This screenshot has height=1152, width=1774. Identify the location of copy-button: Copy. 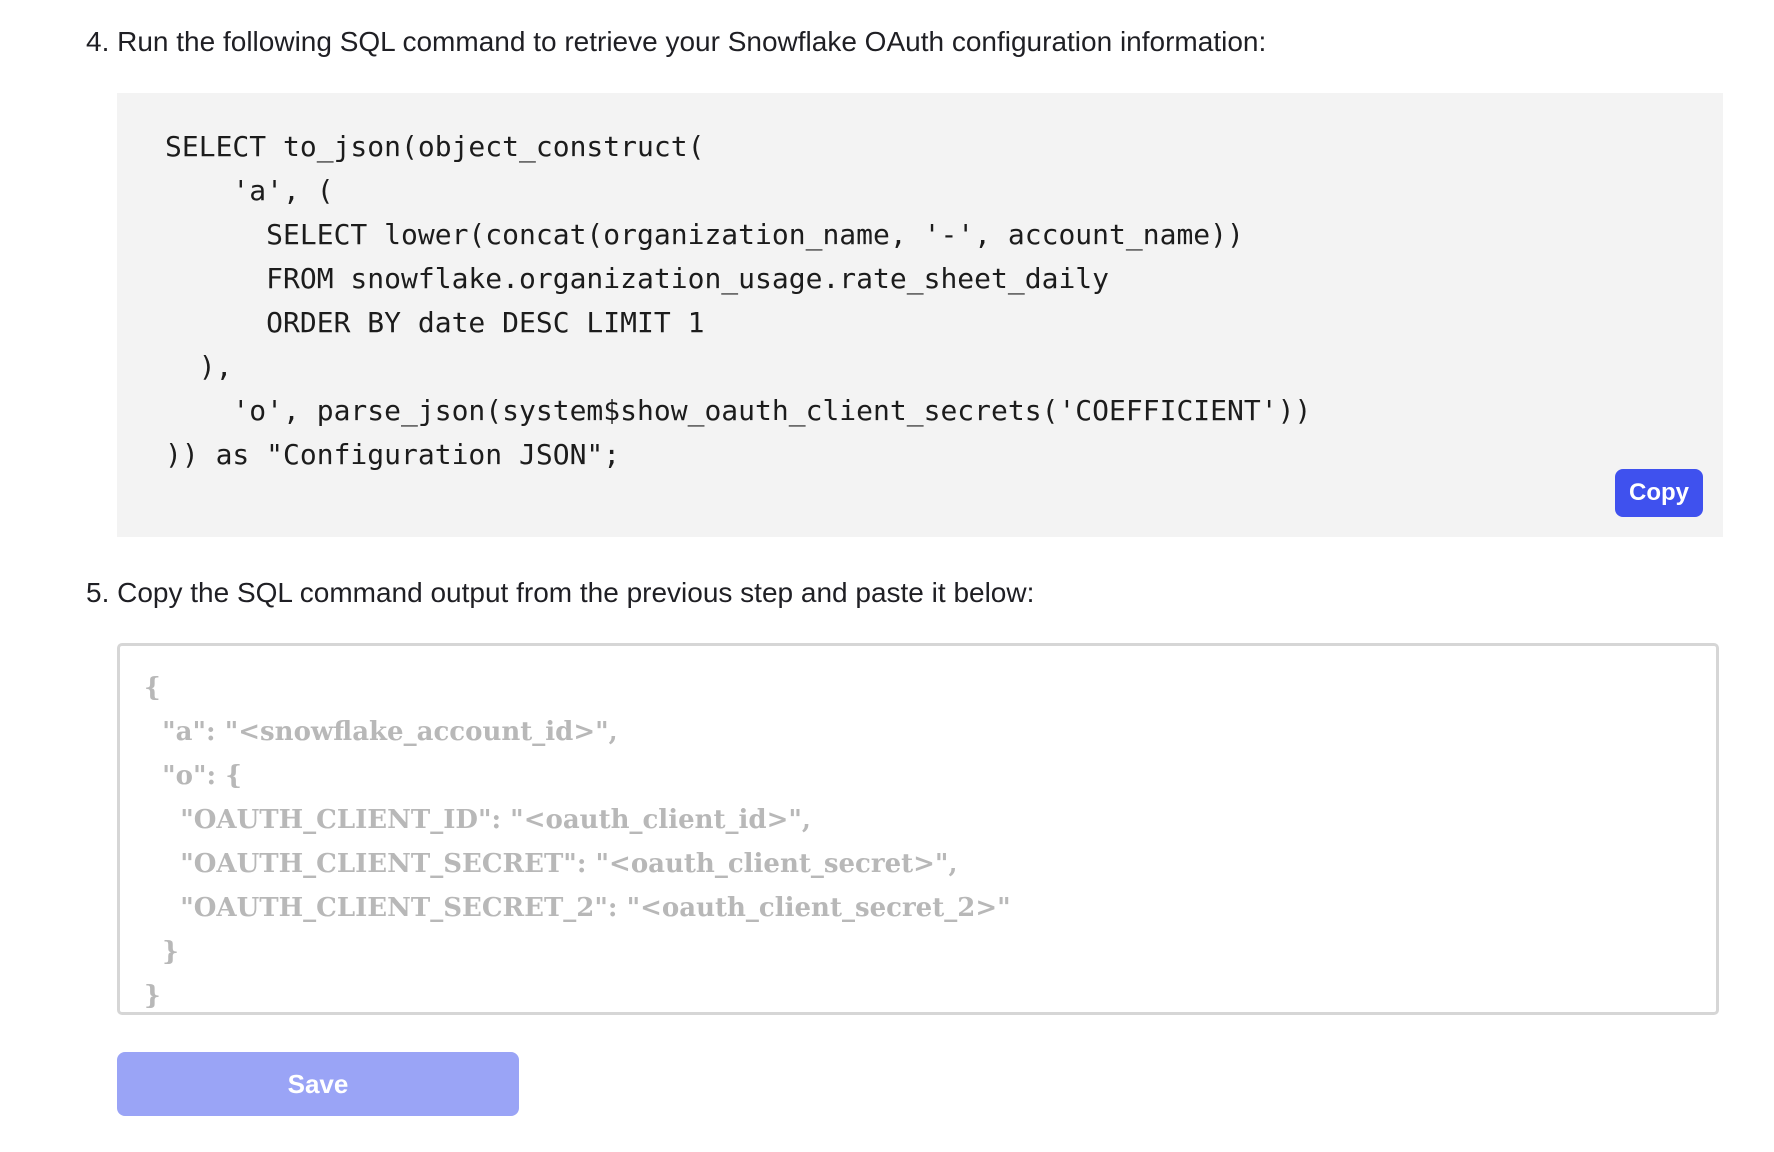
(1659, 493).